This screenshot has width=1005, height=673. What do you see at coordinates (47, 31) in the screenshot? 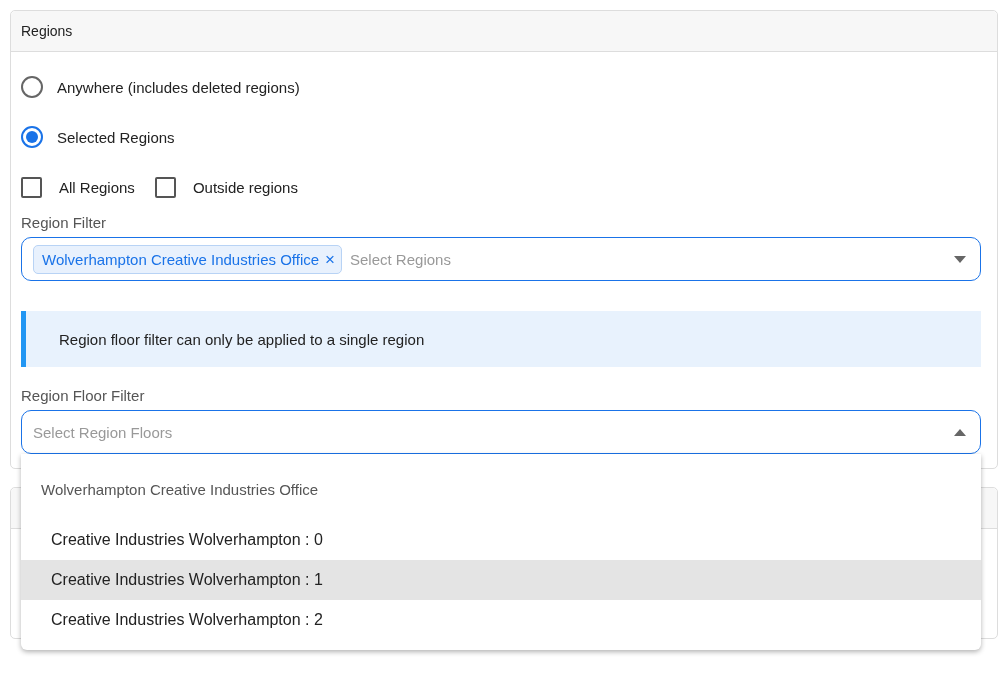
I see `card-title: Regions` at bounding box center [47, 31].